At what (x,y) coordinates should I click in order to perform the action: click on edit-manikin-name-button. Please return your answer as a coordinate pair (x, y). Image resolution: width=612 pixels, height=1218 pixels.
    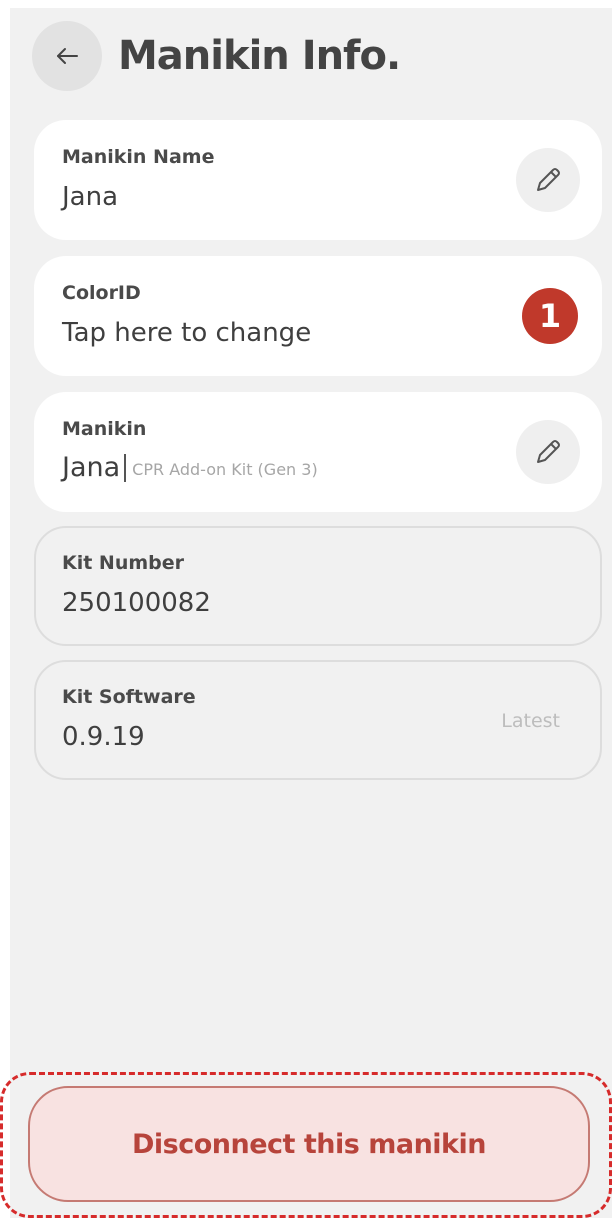
    Looking at the image, I should click on (548, 180).